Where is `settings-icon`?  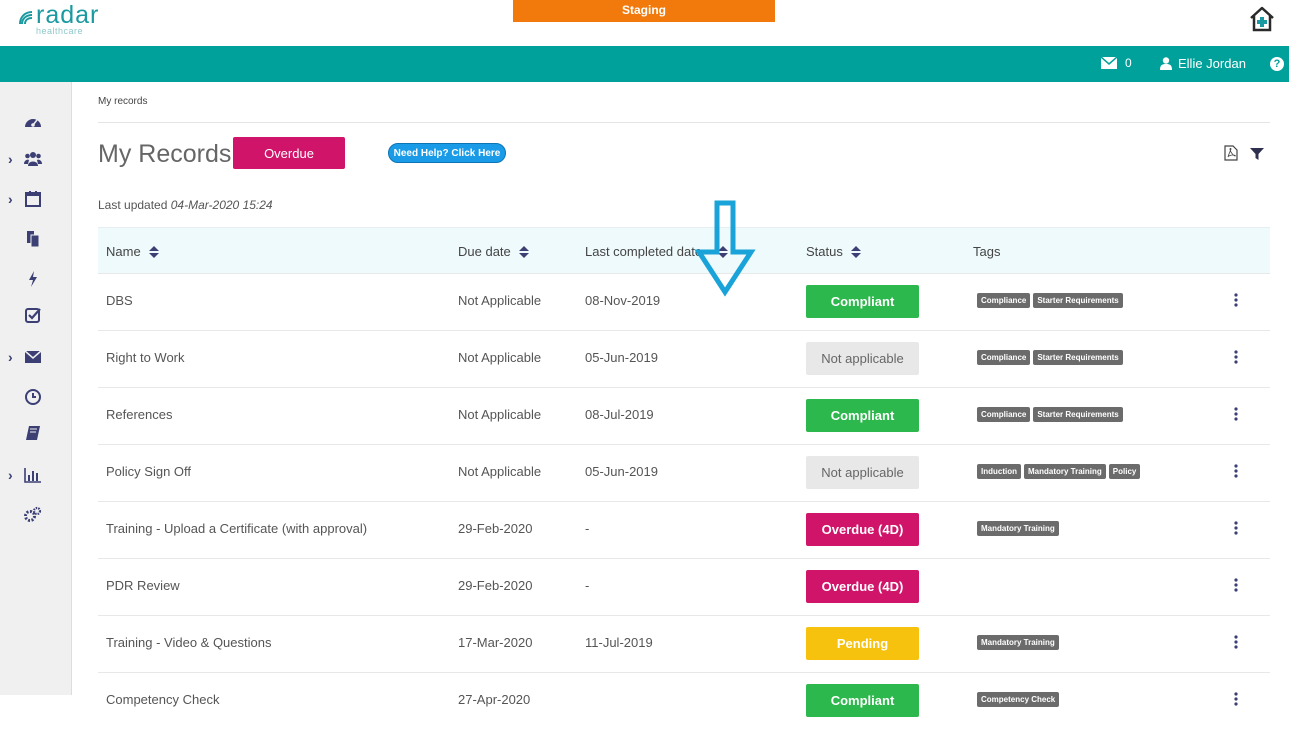 settings-icon is located at coordinates (33, 514).